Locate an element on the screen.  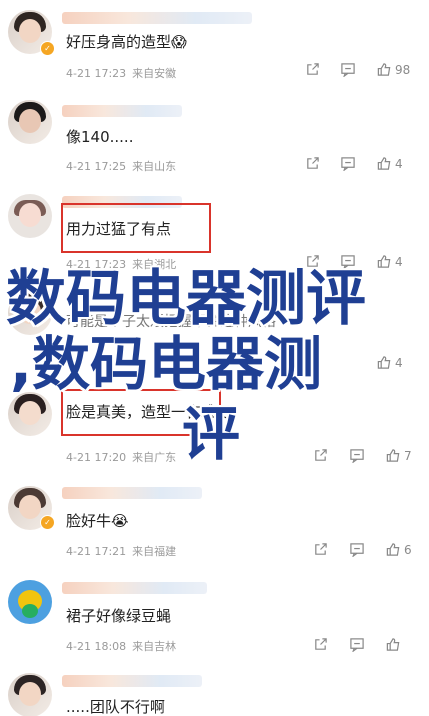
like-button: 6 is located at coordinates (398, 549).